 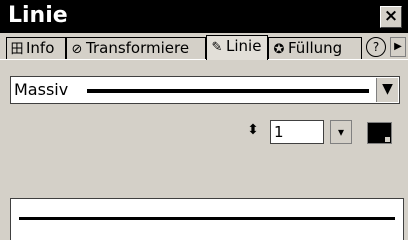 What do you see at coordinates (77, 49) in the screenshot?
I see `transform-icon: ⊘` at bounding box center [77, 49].